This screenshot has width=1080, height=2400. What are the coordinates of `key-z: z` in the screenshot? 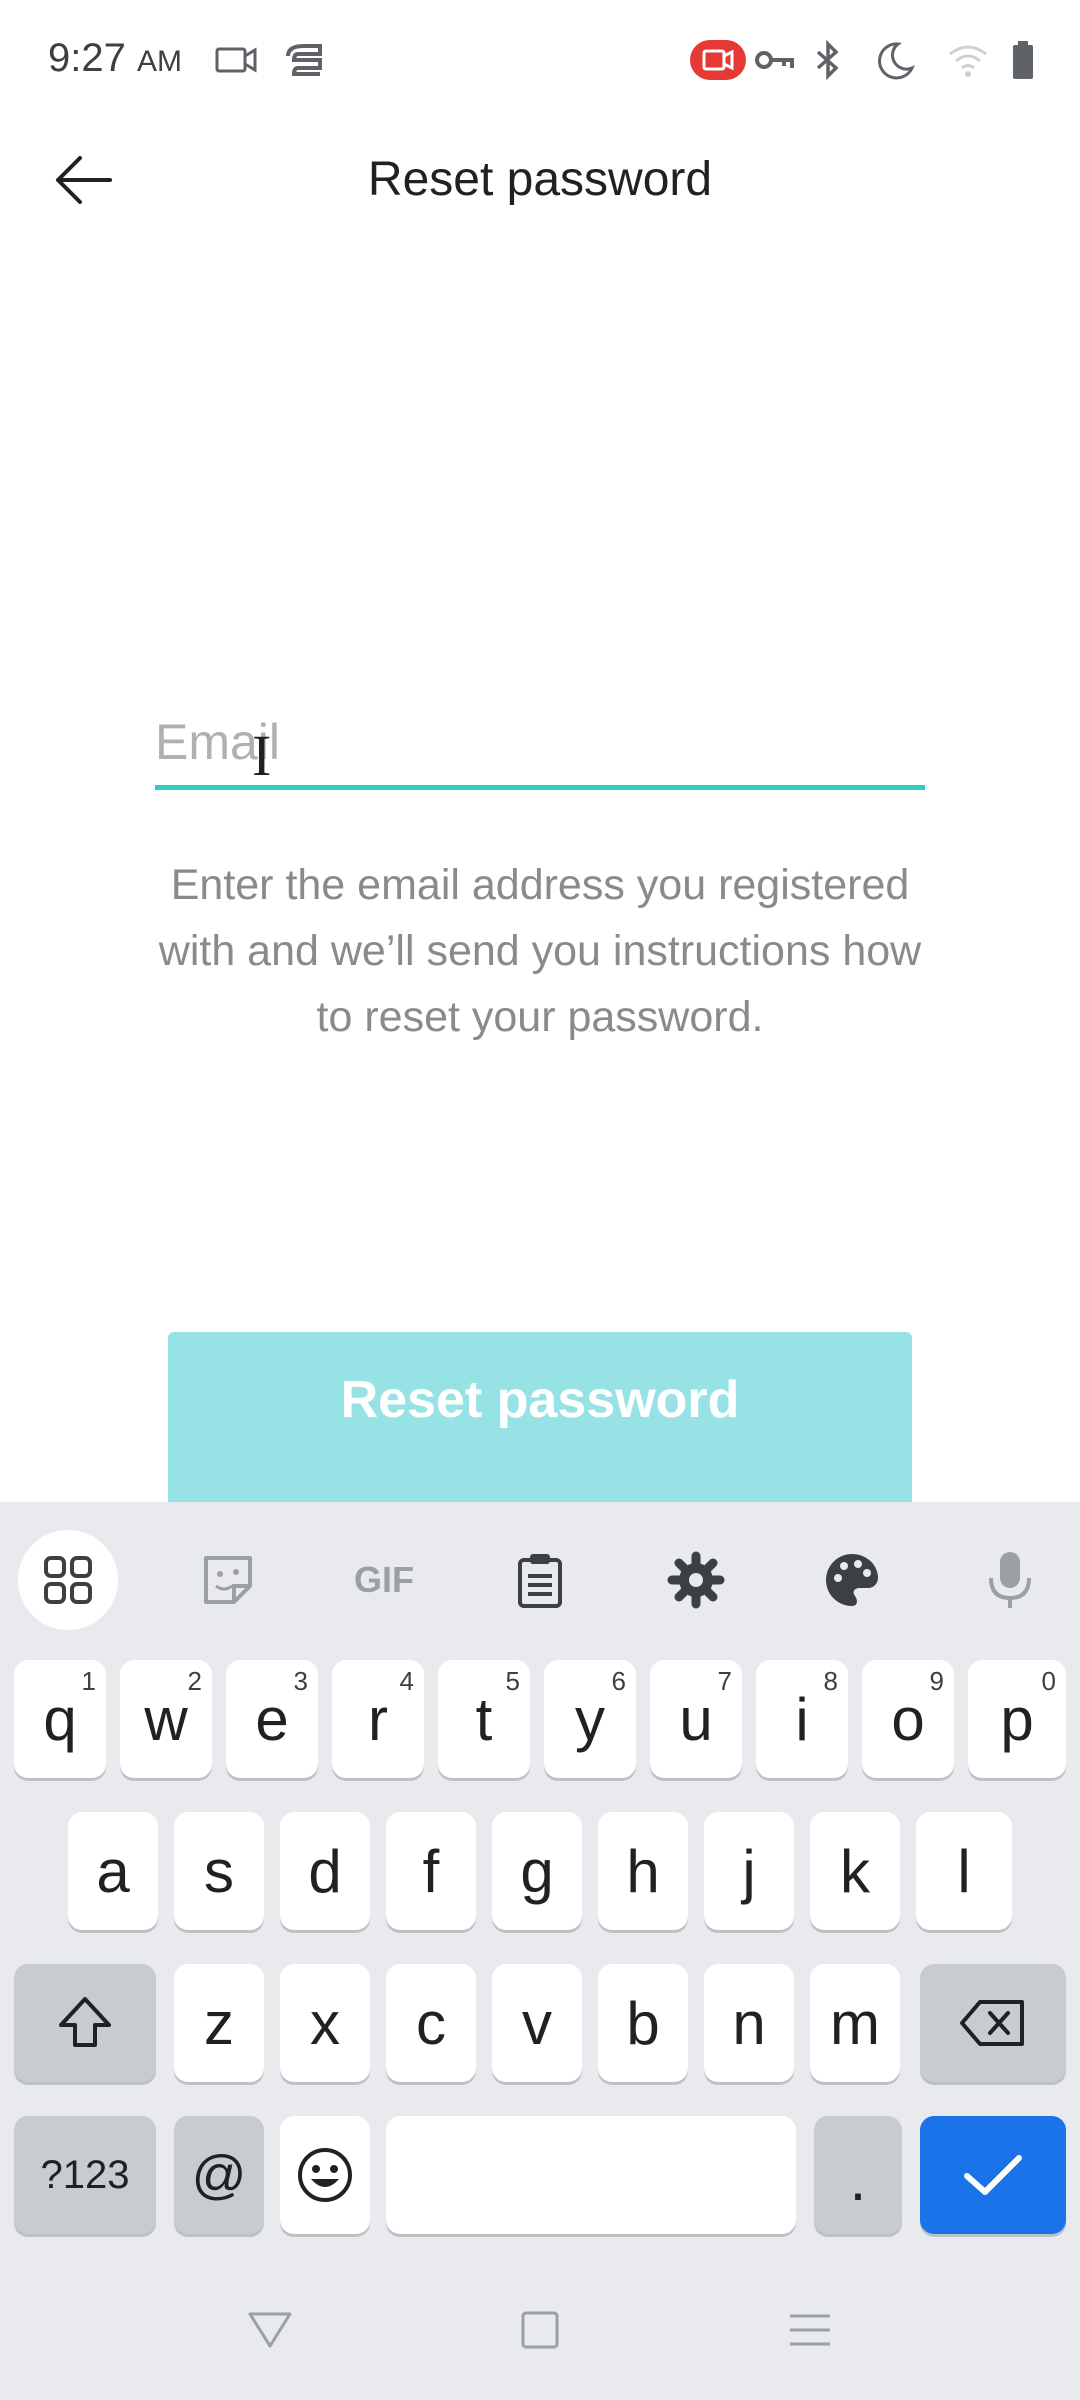 It's located at (219, 2023).